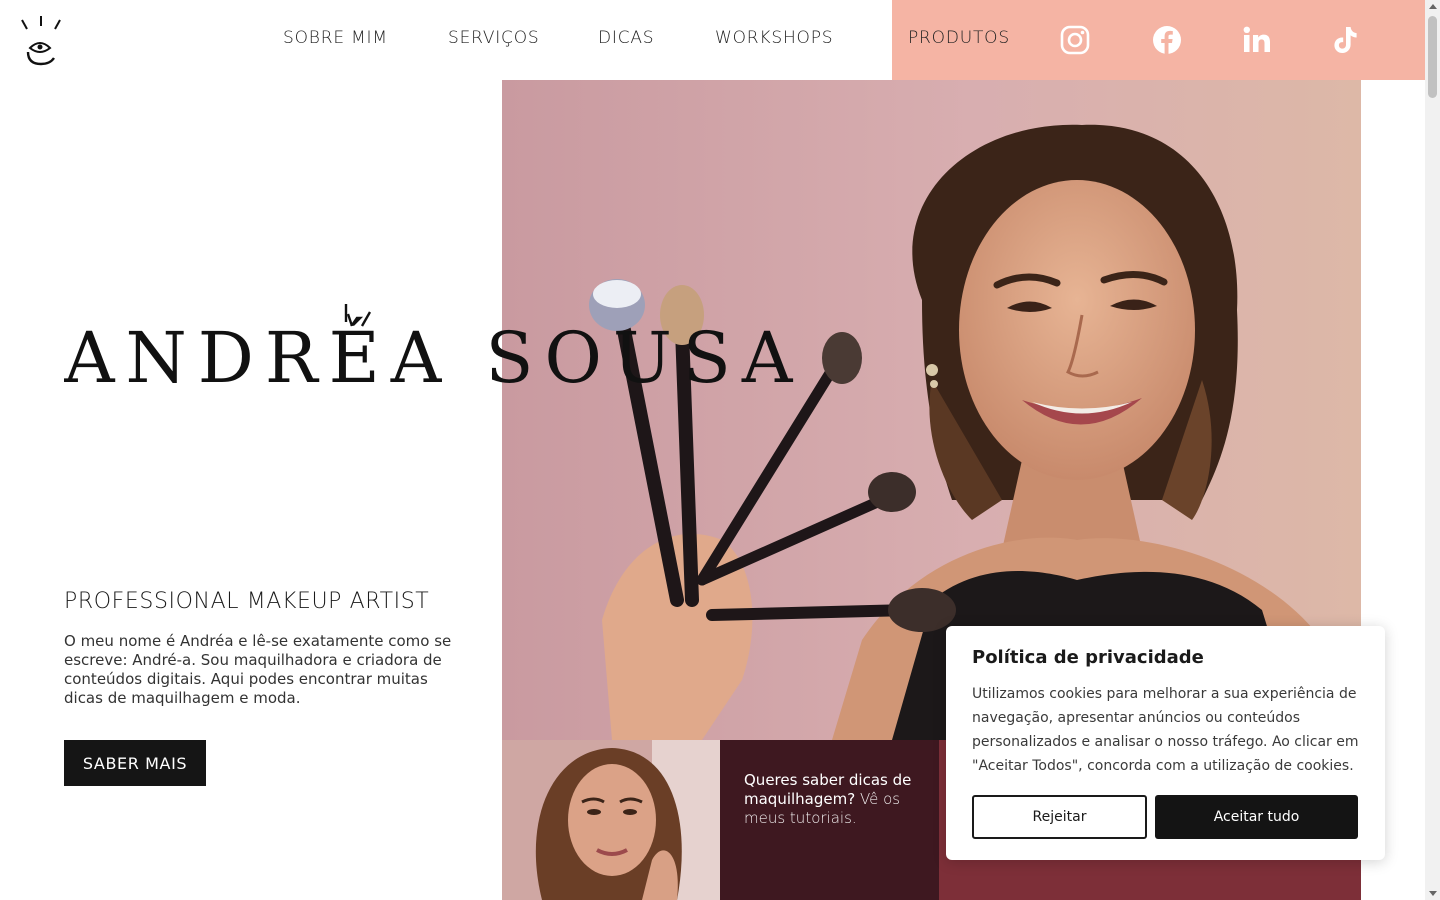 This screenshot has width=1440, height=900. What do you see at coordinates (611, 820) in the screenshot?
I see `tutorial-thumbnail-photo` at bounding box center [611, 820].